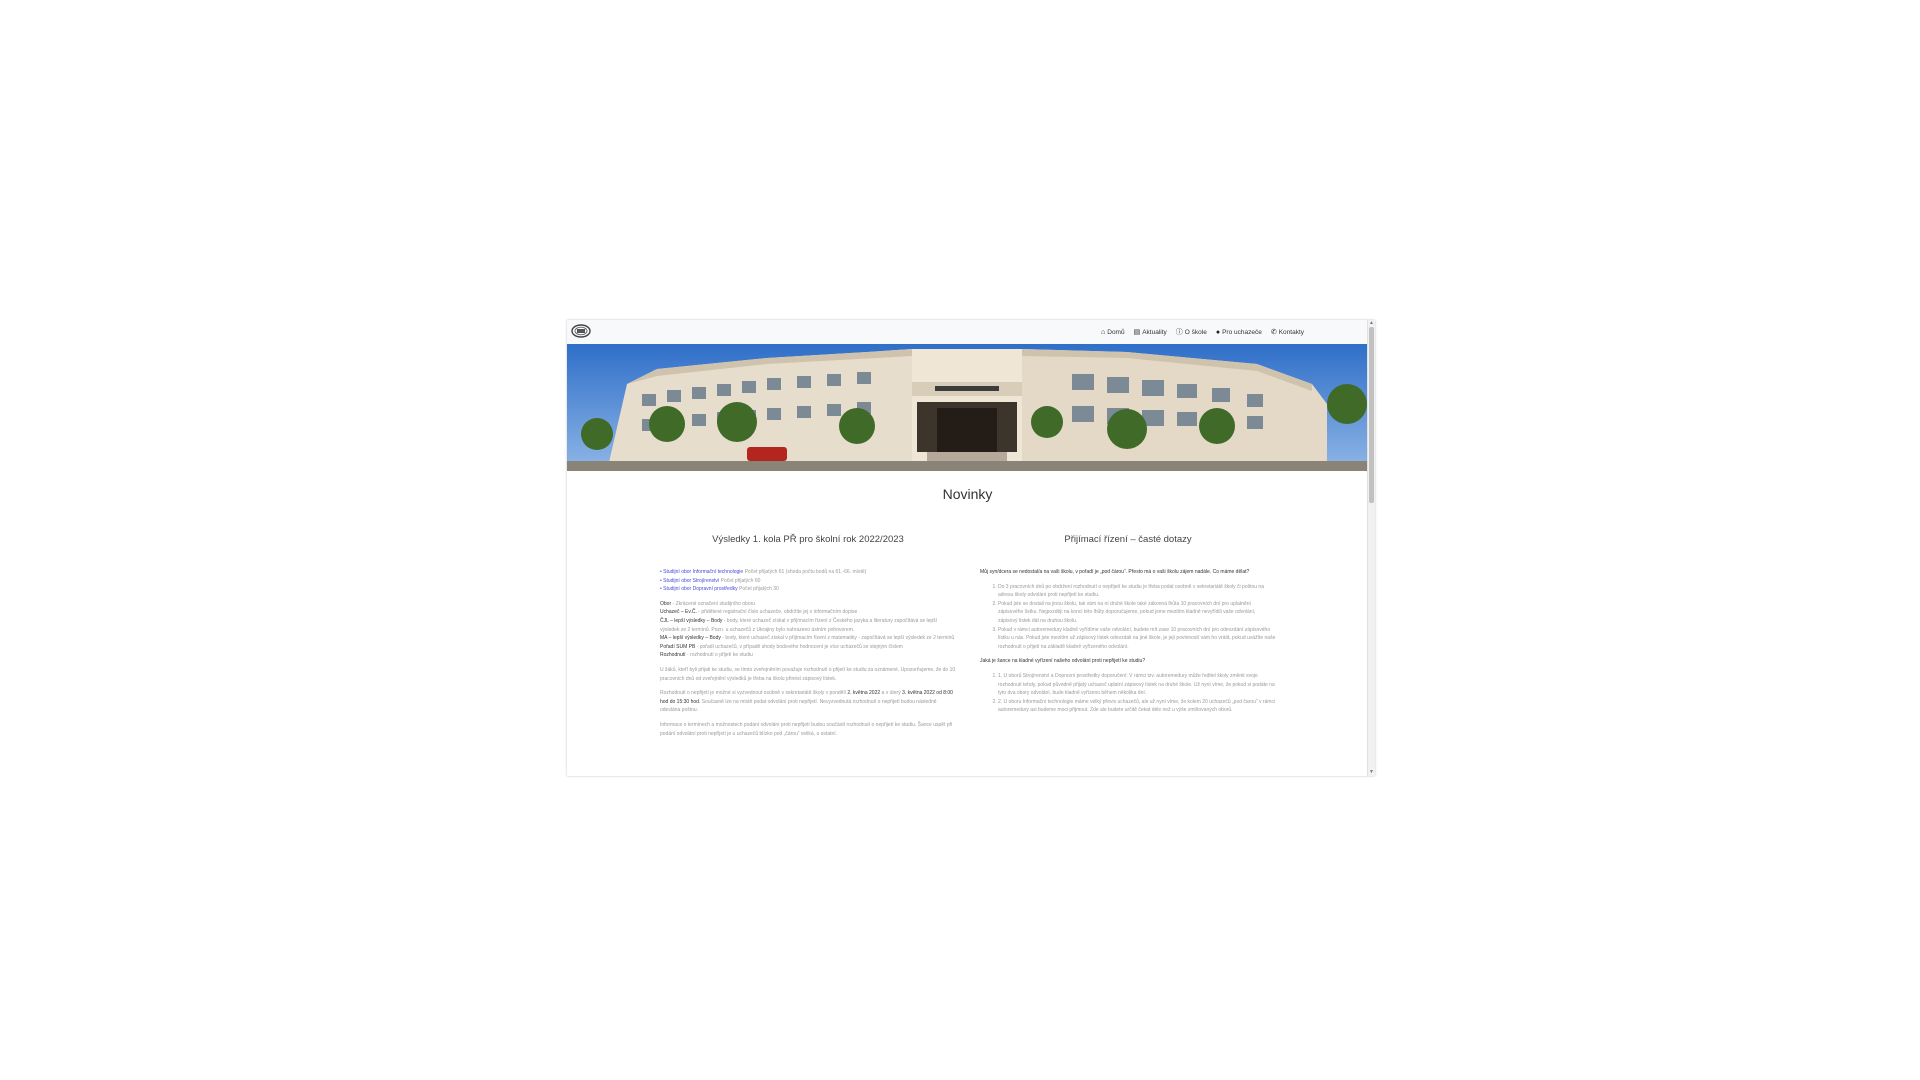  Describe the element at coordinates (759, 589) in the screenshot. I see `link-note-doprava: Počet přijatých 30` at that location.